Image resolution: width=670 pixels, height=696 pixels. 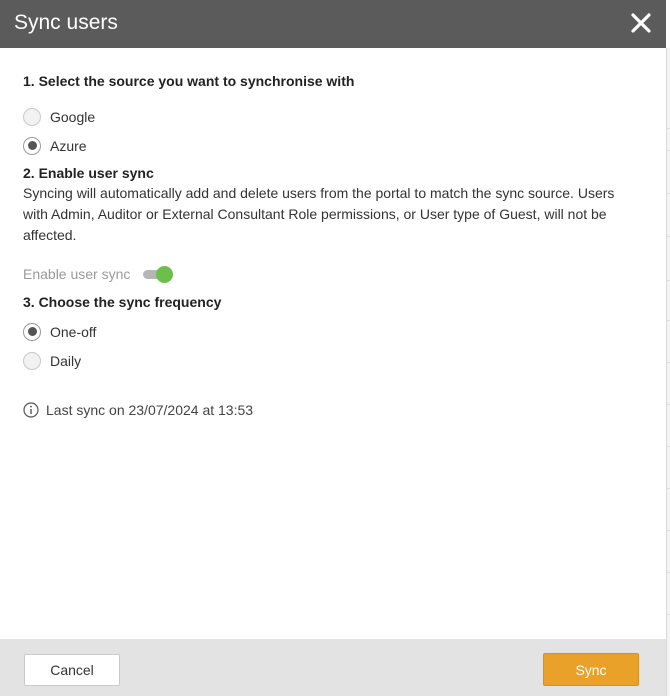 What do you see at coordinates (68, 145) in the screenshot?
I see `radio-label: Azure` at bounding box center [68, 145].